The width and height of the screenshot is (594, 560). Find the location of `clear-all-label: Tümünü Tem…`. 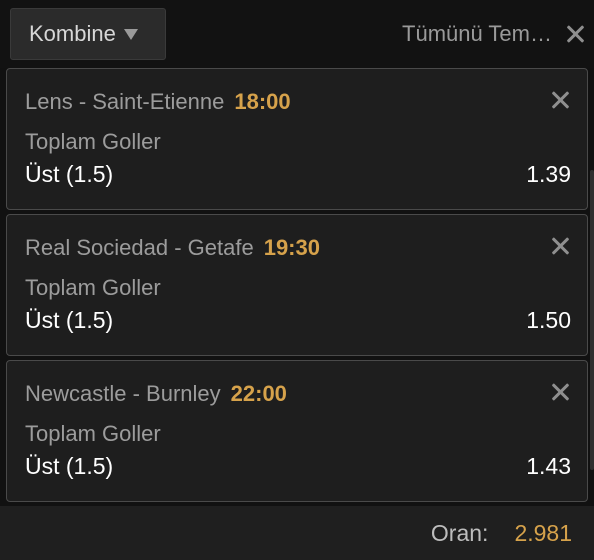

clear-all-label: Tümünü Tem… is located at coordinates (477, 33).